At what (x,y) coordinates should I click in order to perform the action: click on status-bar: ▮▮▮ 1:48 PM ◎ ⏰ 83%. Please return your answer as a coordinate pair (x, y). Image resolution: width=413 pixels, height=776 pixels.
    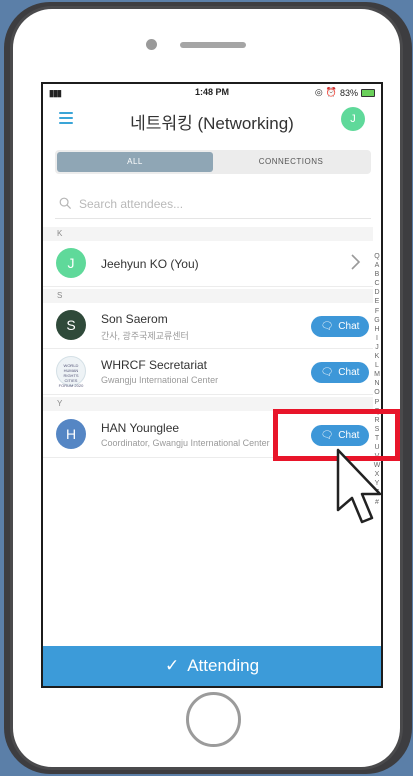
    Looking at the image, I should click on (212, 93).